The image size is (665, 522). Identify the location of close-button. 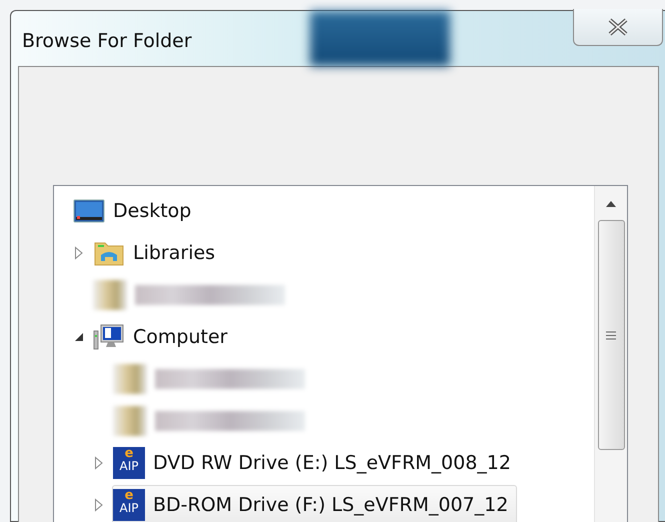
(618, 27).